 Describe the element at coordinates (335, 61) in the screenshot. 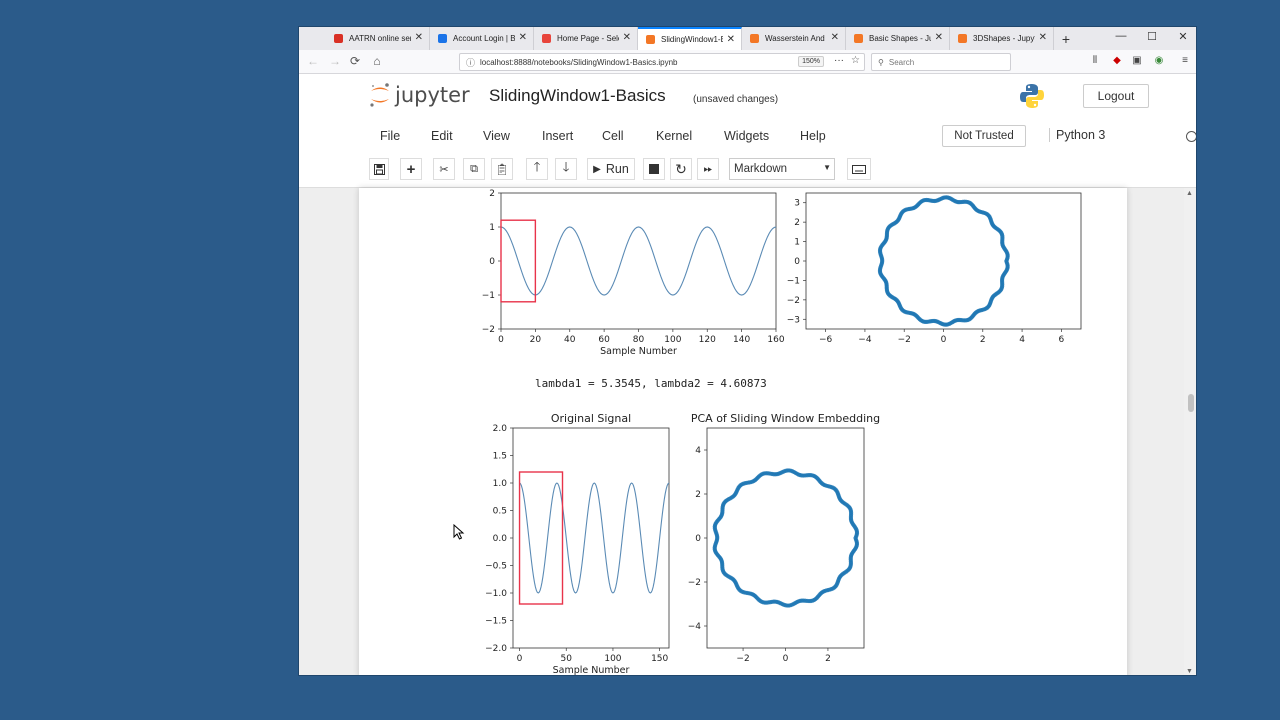

I see `forward-icon: →` at that location.